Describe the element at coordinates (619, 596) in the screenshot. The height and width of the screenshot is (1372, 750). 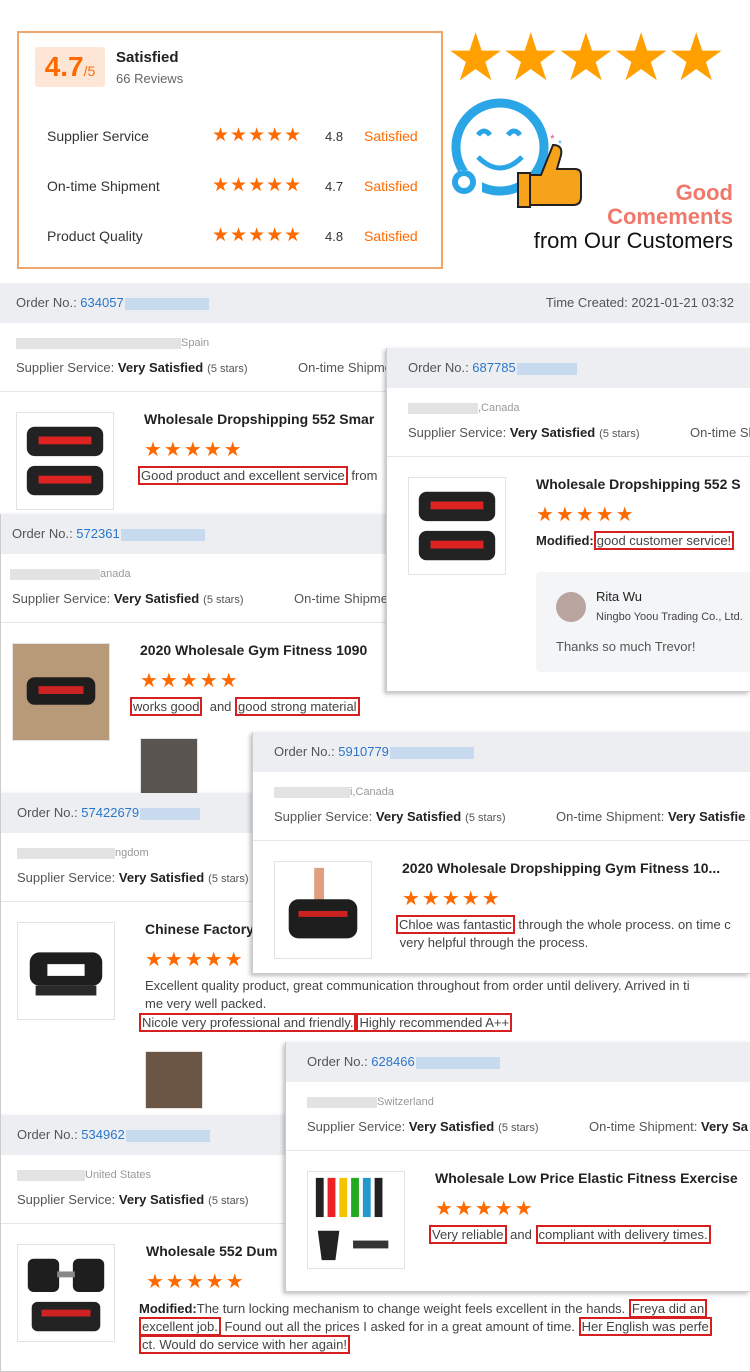
I see `reply-author: Rita Wu` at that location.